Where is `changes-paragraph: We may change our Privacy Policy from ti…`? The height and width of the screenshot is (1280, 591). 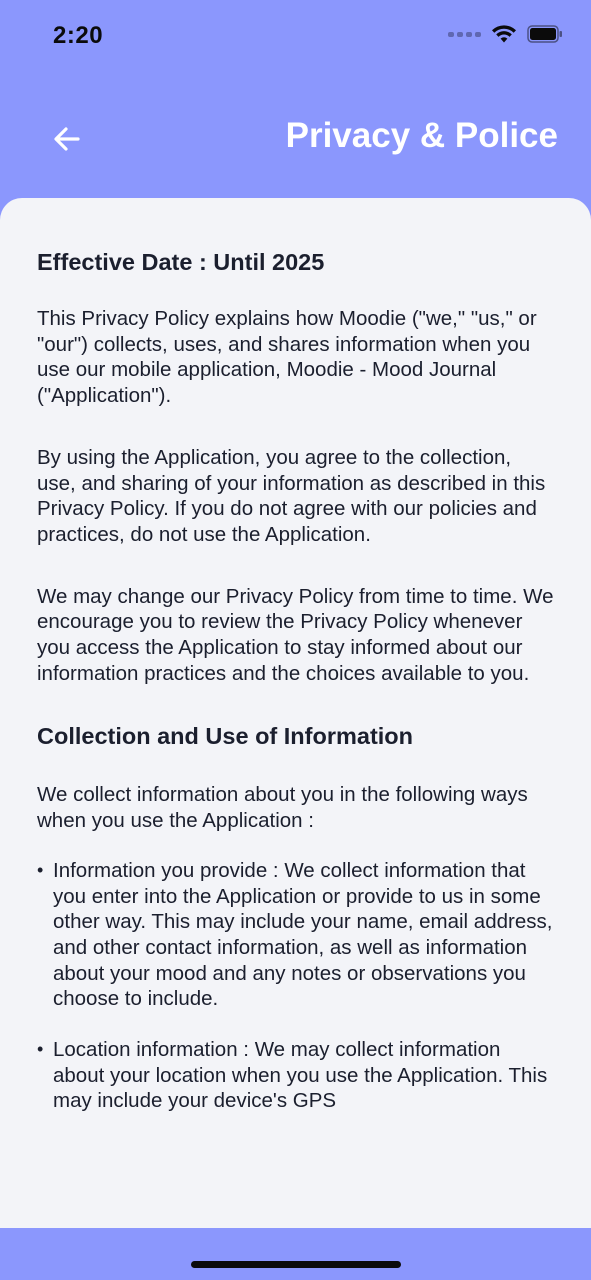
changes-paragraph: We may change our Privacy Policy from ti… is located at coordinates (295, 634).